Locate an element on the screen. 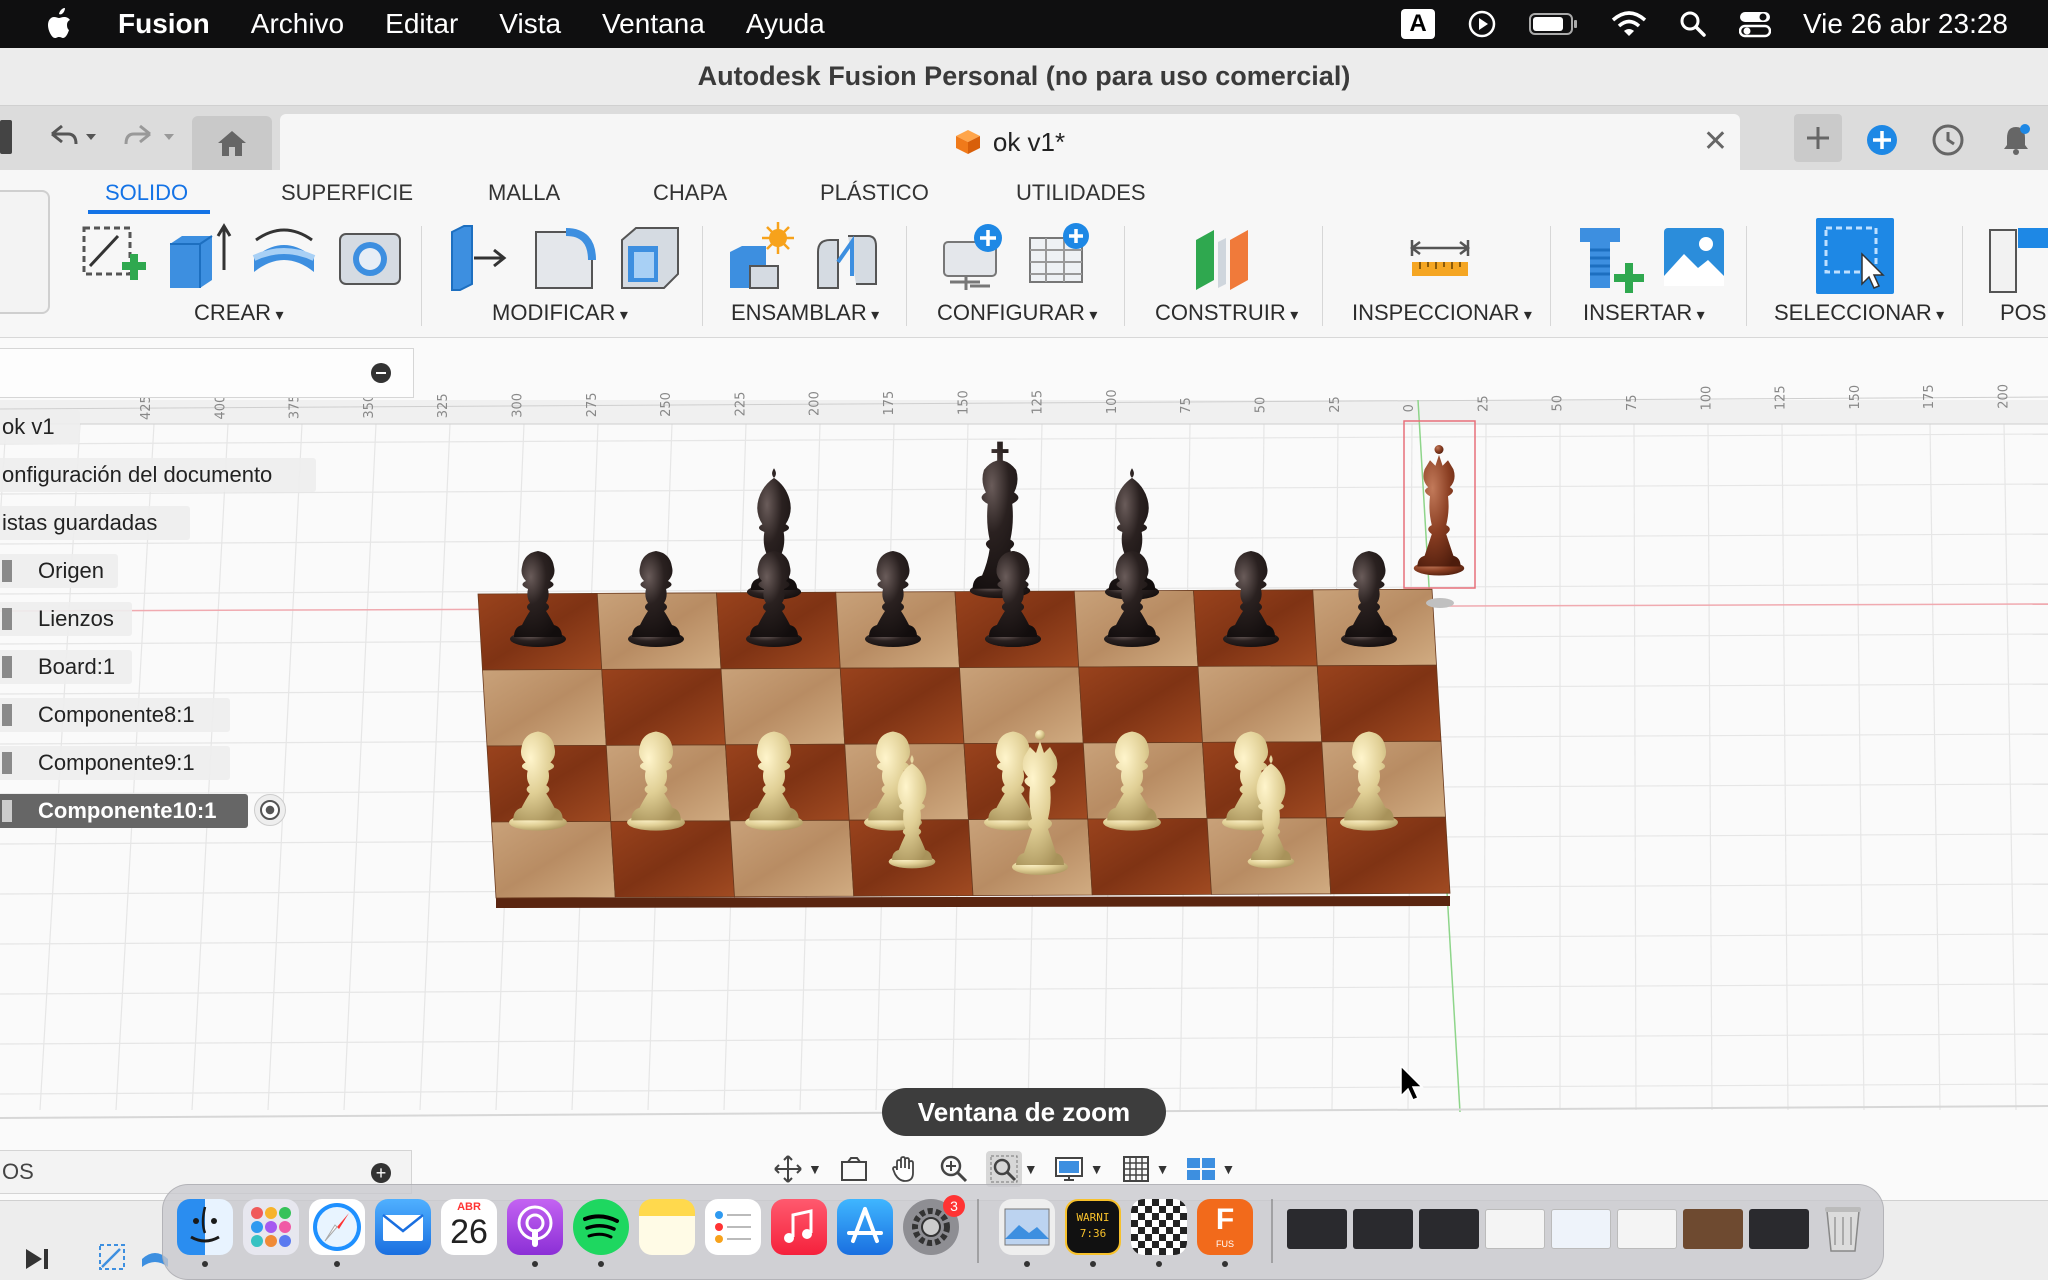  menu-archivo: Archivo is located at coordinates (297, 24).